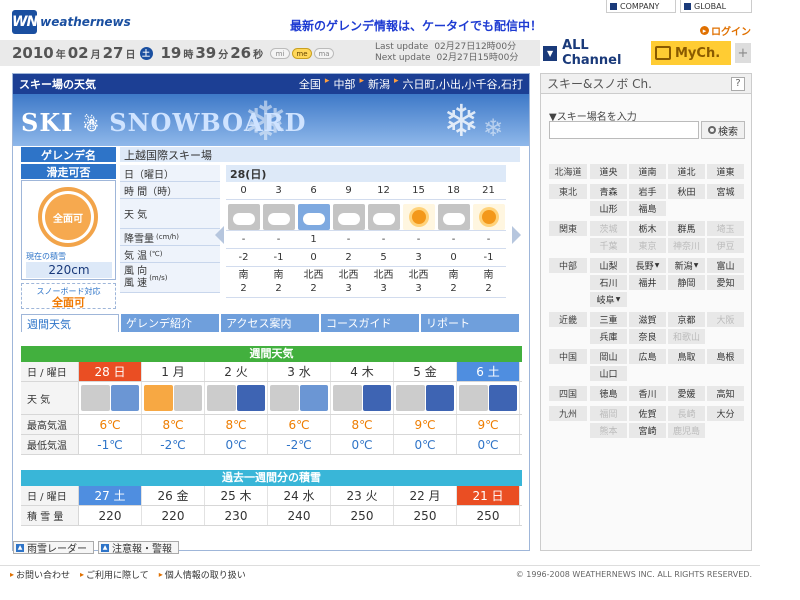 Image resolution: width=800 pixels, height=600 pixels. What do you see at coordinates (568, 191) in the screenshot?
I see `region-name: 東北` at bounding box center [568, 191].